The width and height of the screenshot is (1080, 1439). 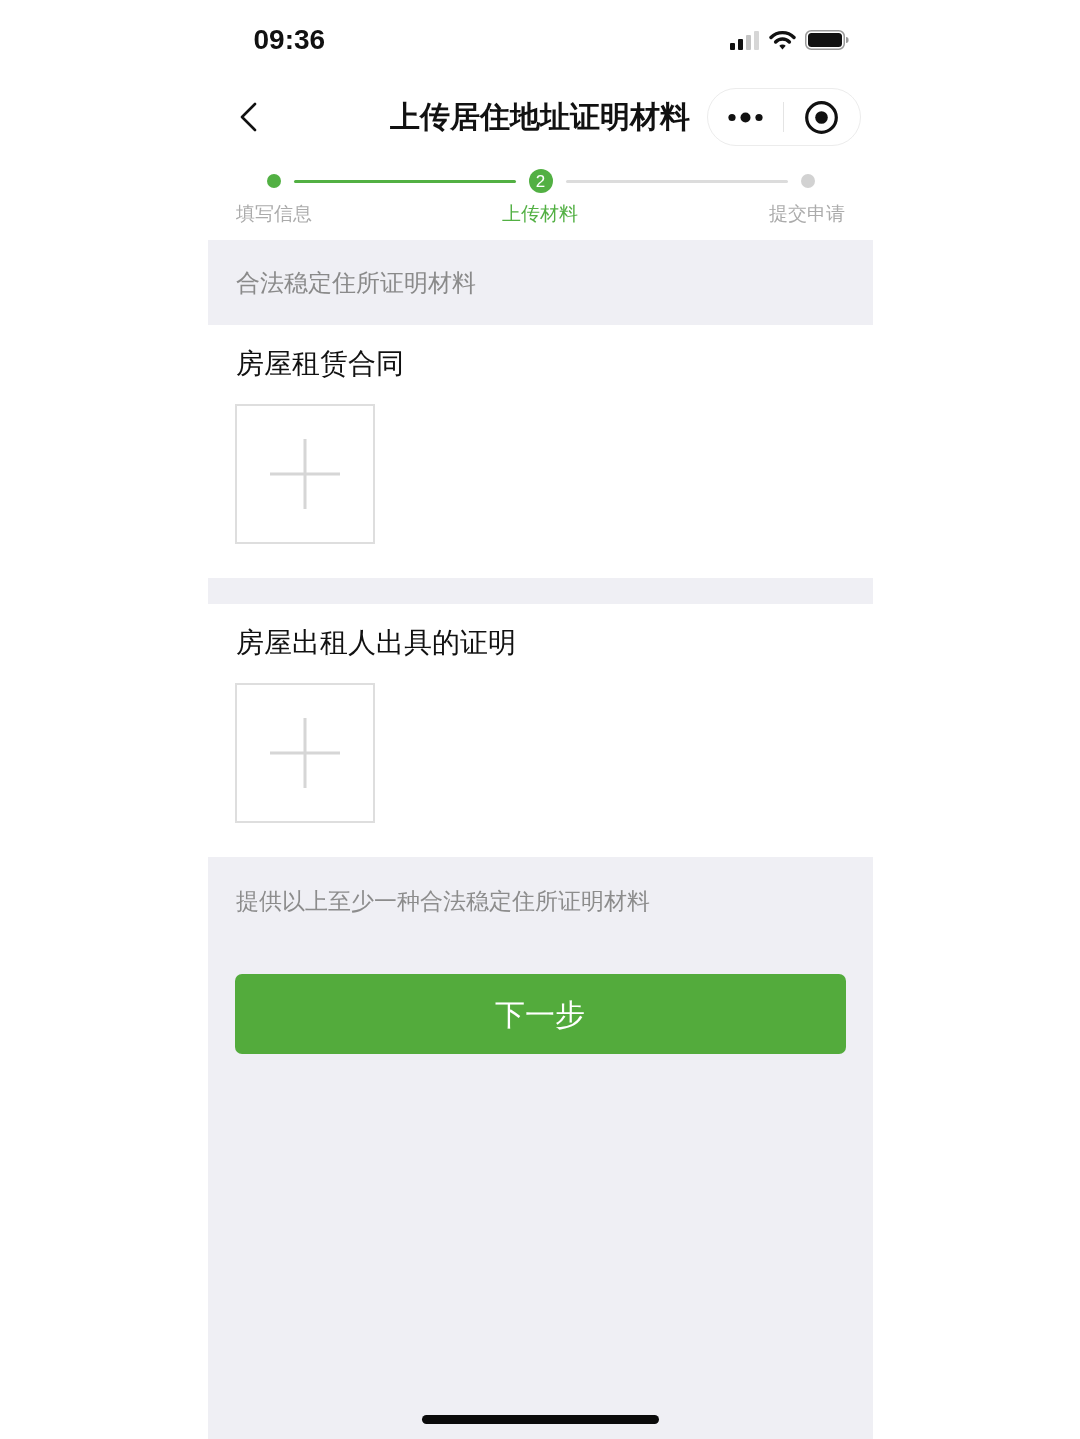 What do you see at coordinates (273, 214) in the screenshot?
I see `step-label: 填写信息` at bounding box center [273, 214].